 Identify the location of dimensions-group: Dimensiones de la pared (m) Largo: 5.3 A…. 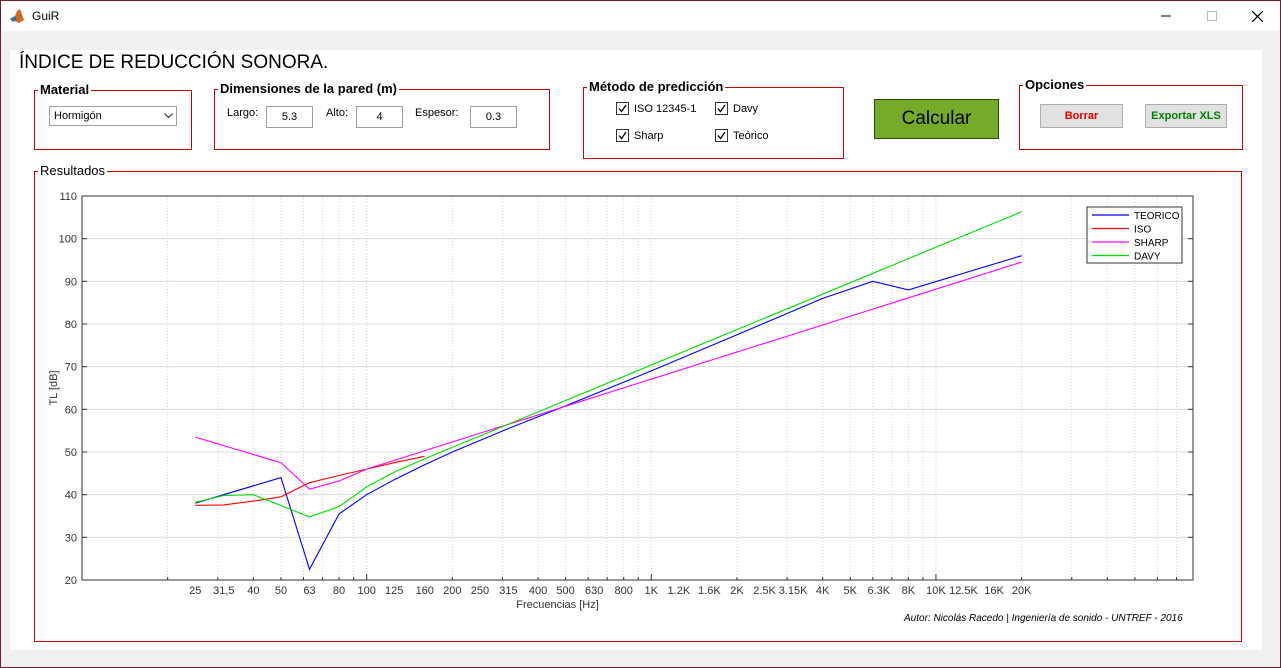
(382, 115).